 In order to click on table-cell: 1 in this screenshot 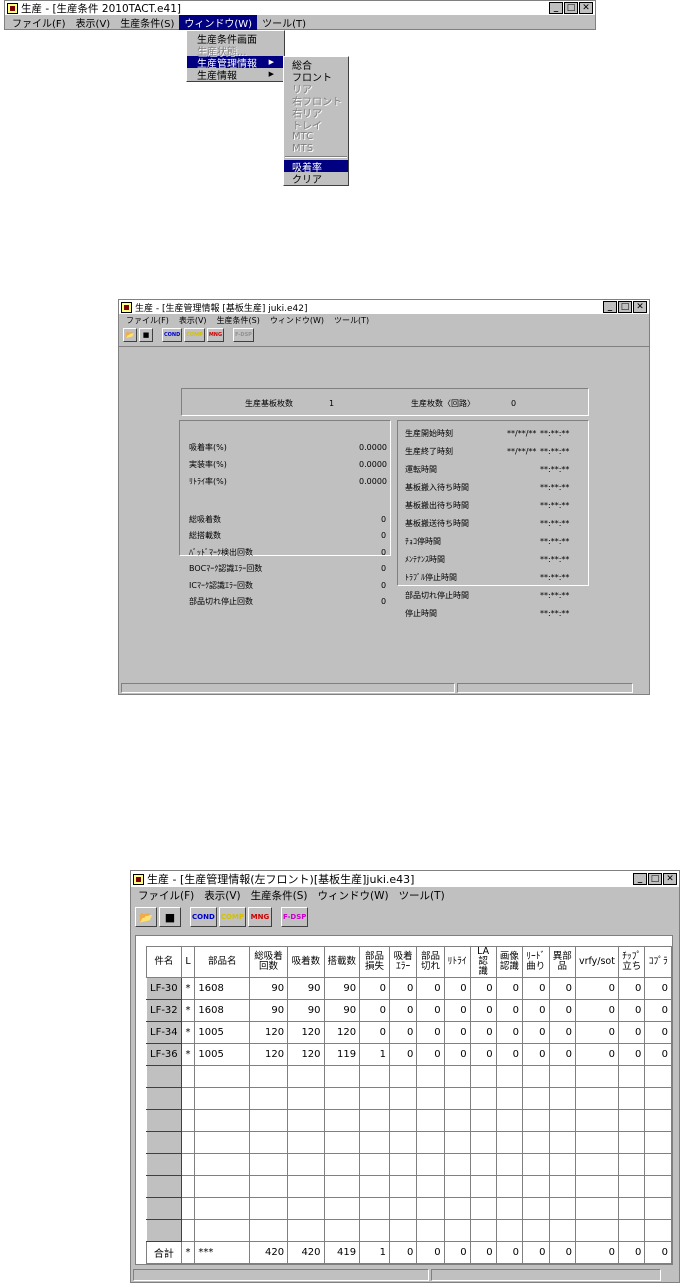, I will do `click(374, 1252)`.